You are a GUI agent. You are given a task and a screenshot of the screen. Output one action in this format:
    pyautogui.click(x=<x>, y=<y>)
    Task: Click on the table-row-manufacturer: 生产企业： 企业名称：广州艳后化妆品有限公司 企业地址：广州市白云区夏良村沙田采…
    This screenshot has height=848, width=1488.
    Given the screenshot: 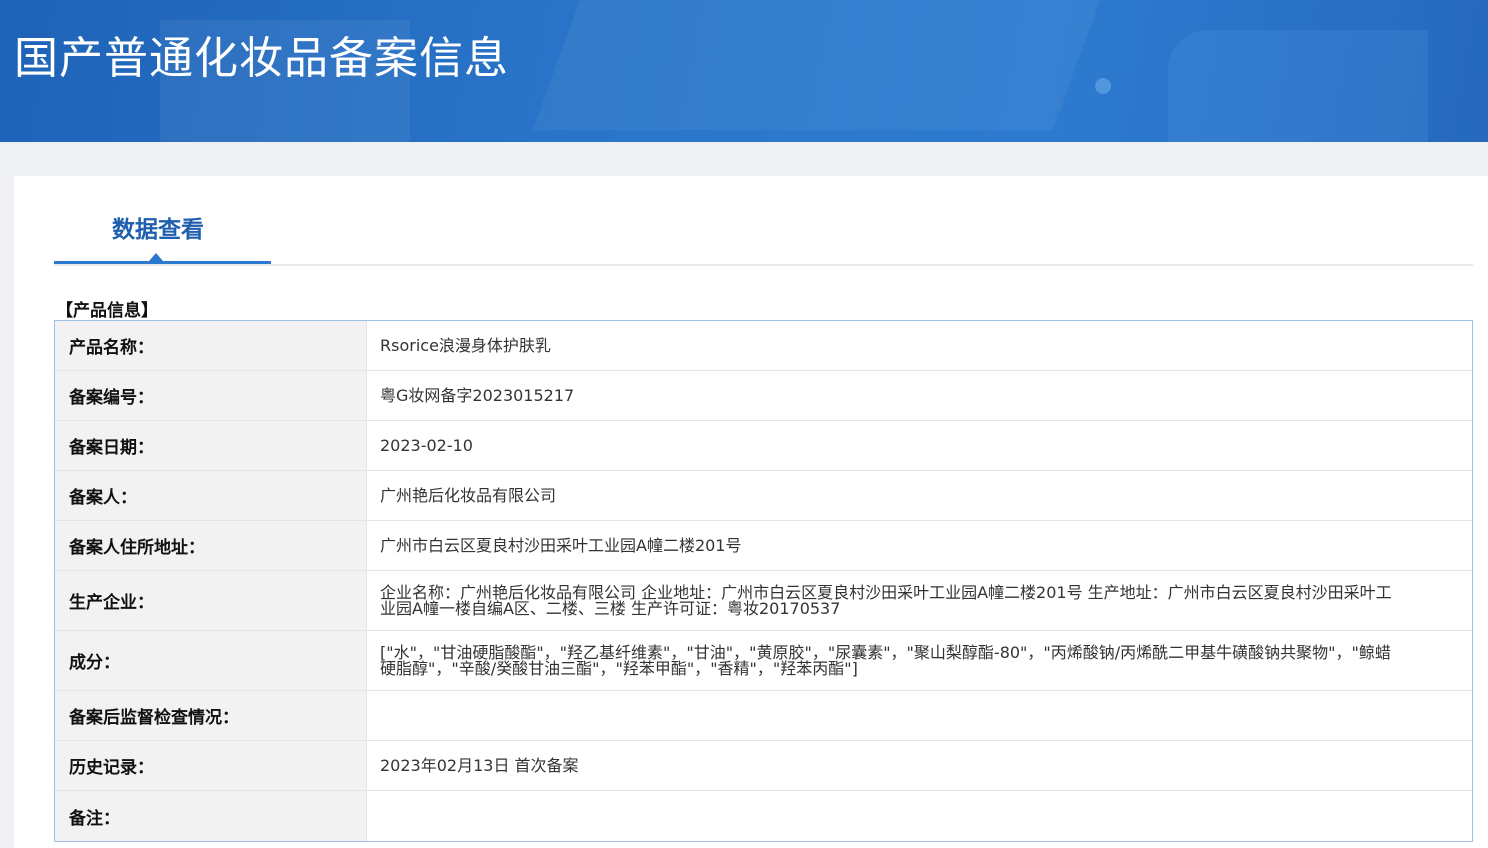 What is the action you would take?
    pyautogui.click(x=763, y=601)
    